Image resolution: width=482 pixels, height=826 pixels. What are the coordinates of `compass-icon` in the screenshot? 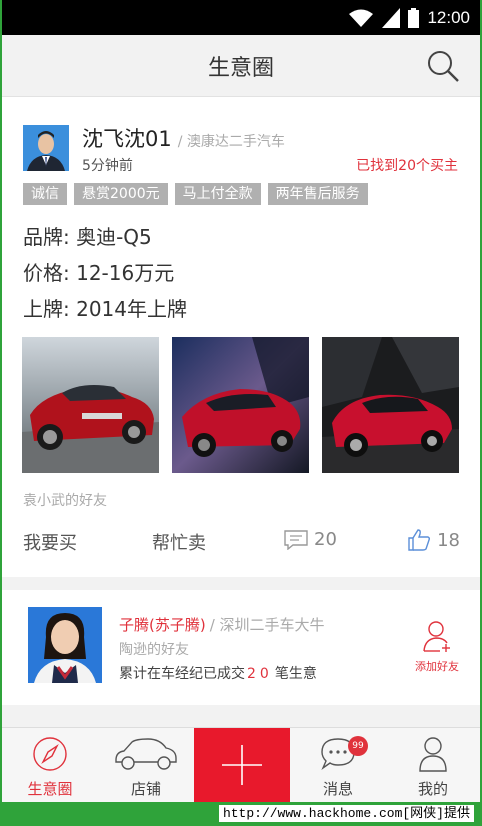 It's located at (50, 754).